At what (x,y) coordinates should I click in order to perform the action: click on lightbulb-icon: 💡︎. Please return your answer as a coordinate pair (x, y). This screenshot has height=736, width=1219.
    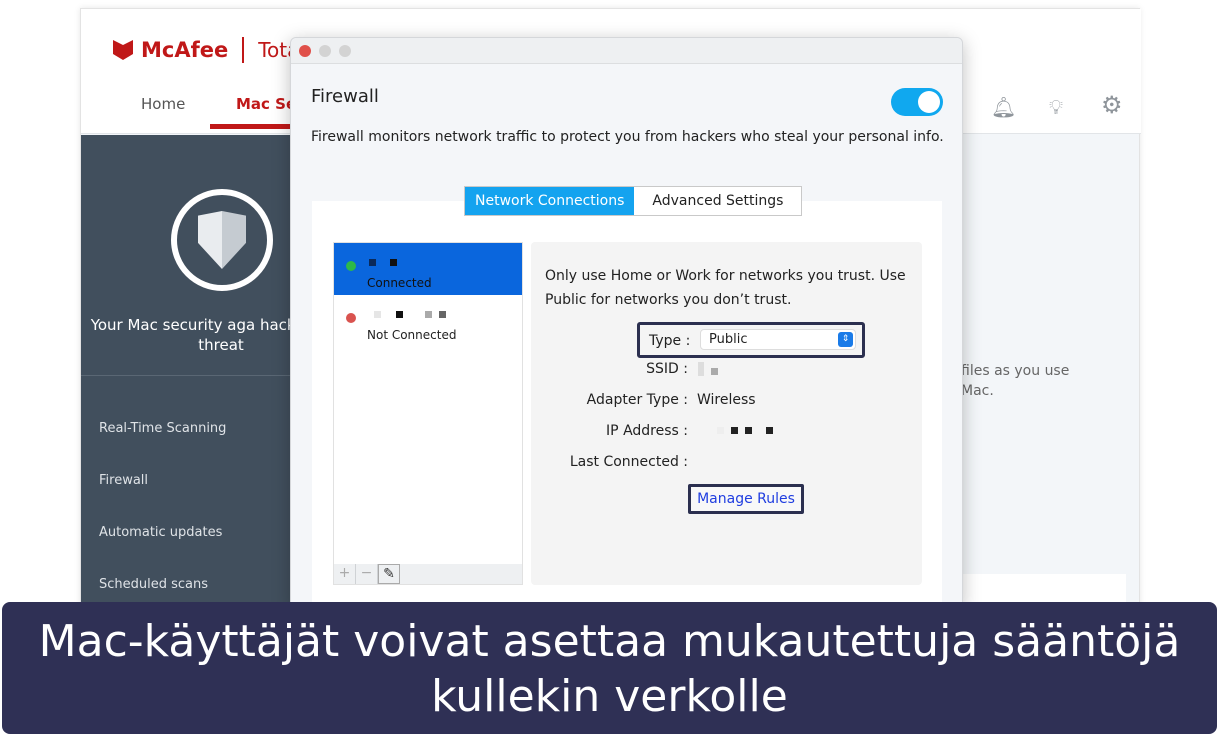
    Looking at the image, I should click on (1056, 107).